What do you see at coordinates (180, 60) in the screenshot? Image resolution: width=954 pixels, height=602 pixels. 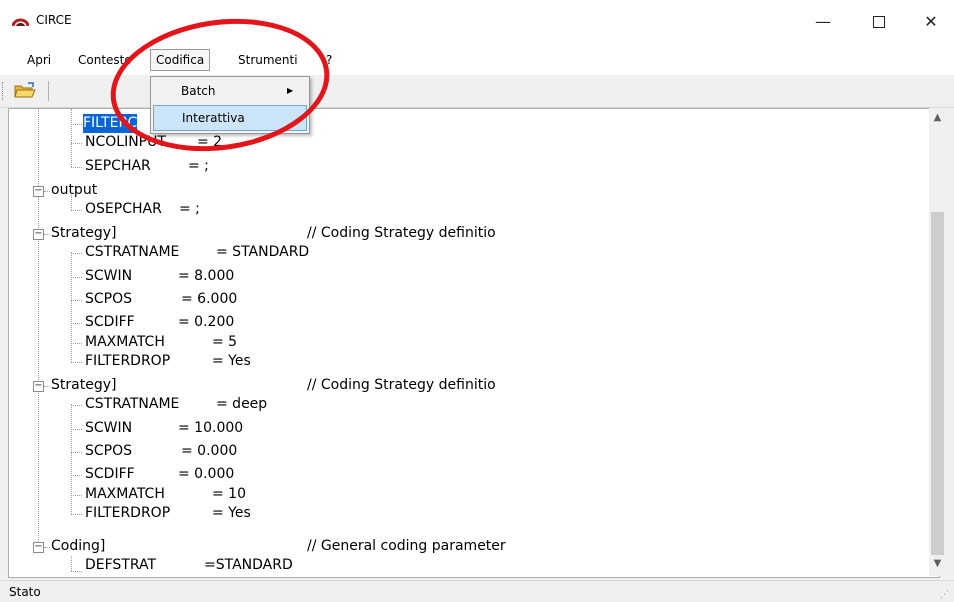 I see `menu-codifica: Codifica` at bounding box center [180, 60].